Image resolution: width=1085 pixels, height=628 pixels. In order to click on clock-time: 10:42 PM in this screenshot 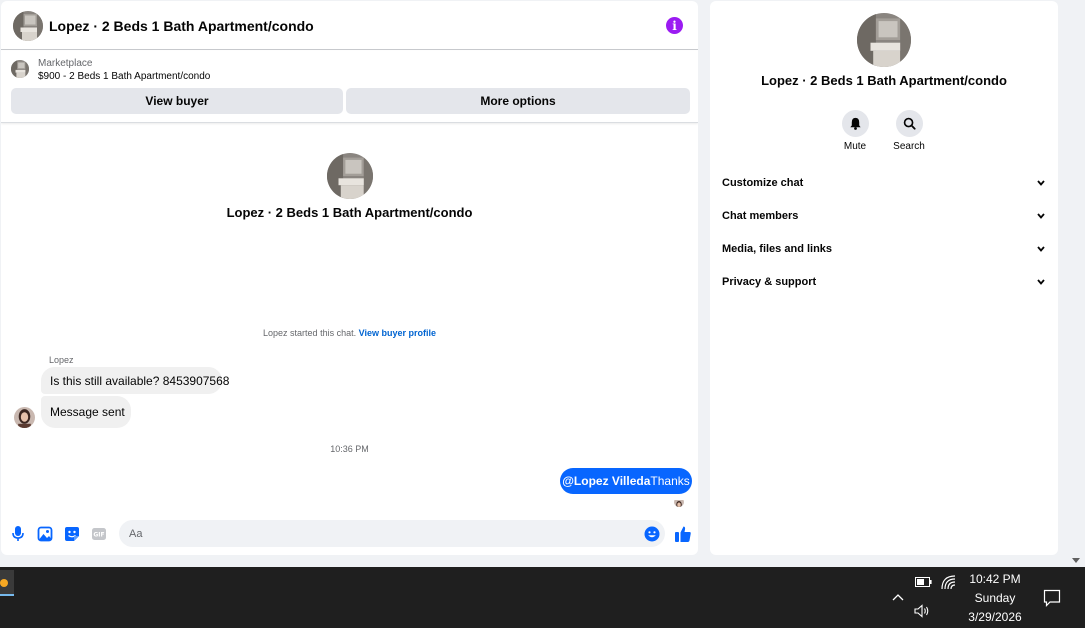, I will do `click(995, 579)`.